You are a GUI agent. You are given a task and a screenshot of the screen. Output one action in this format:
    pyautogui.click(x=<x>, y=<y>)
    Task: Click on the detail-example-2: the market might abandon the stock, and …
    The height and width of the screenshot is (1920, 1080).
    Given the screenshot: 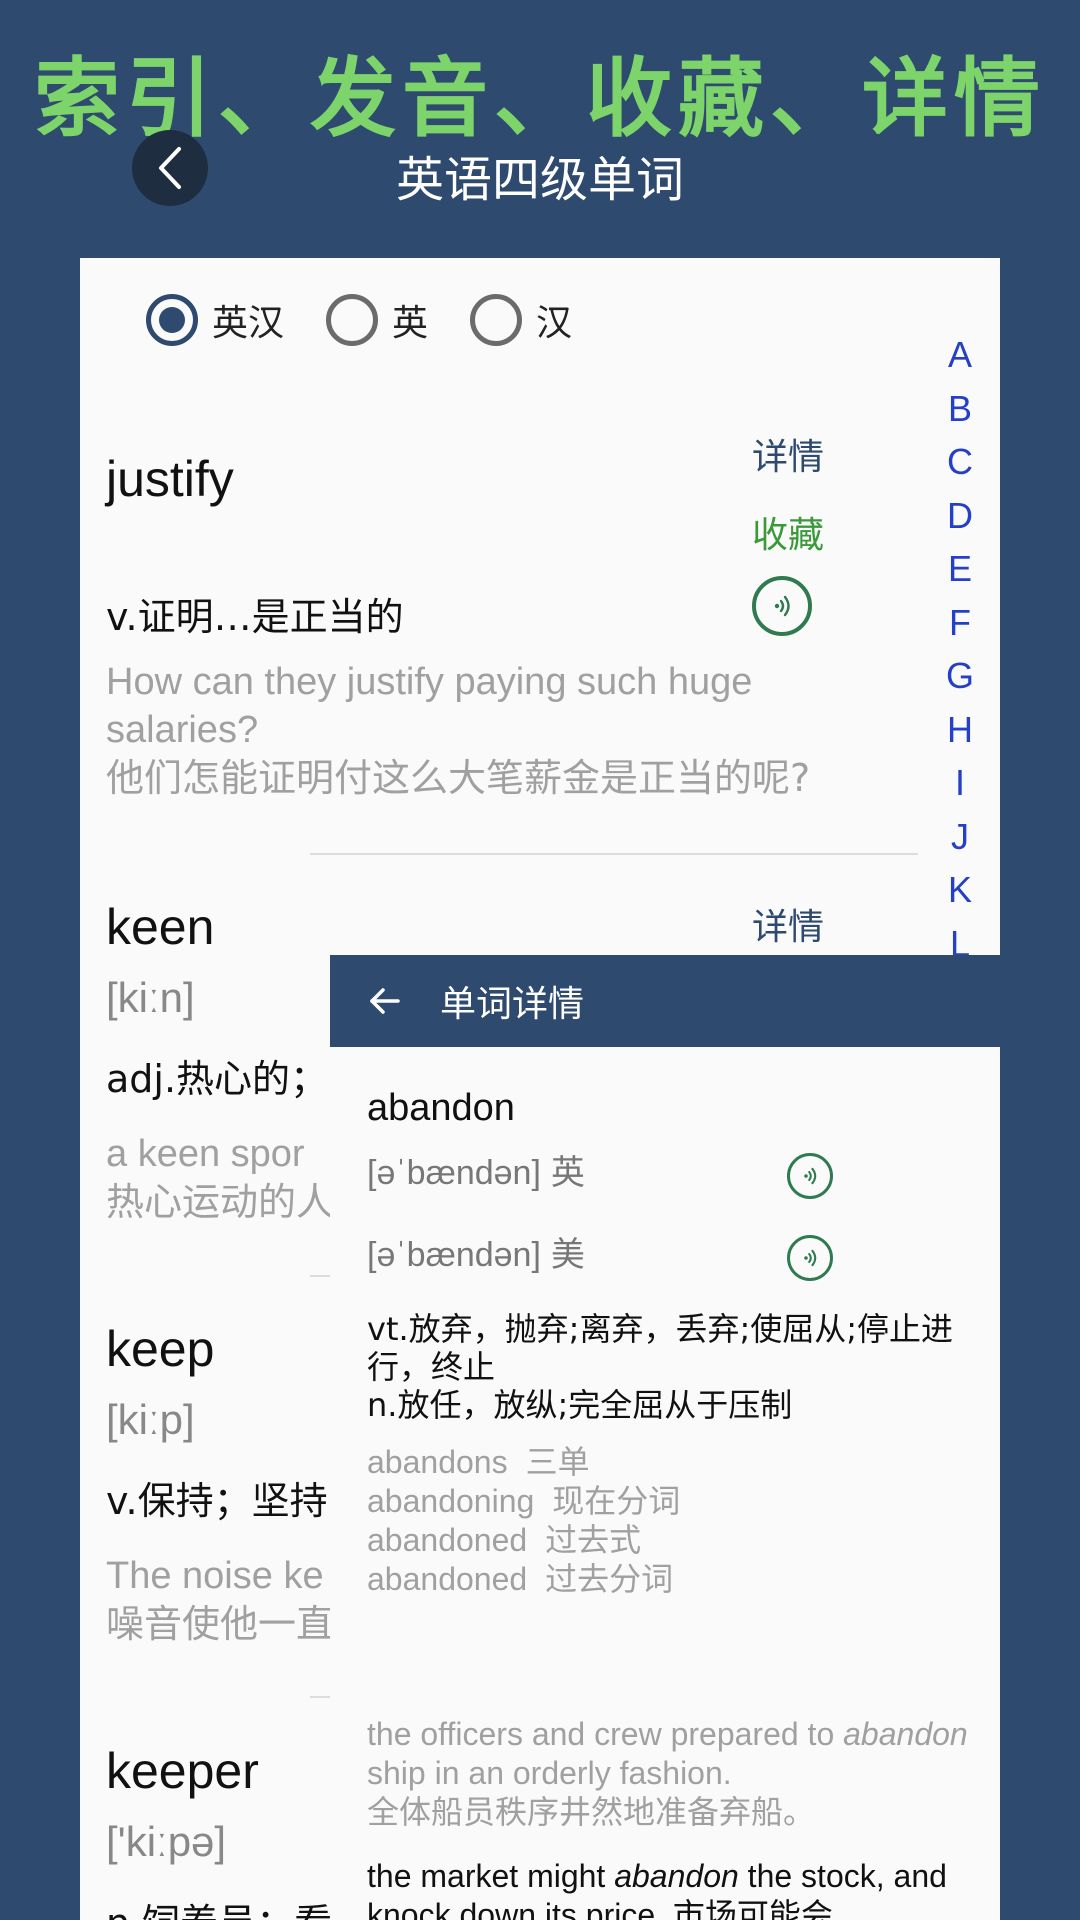 What is the action you would take?
    pyautogui.click(x=677, y=1888)
    